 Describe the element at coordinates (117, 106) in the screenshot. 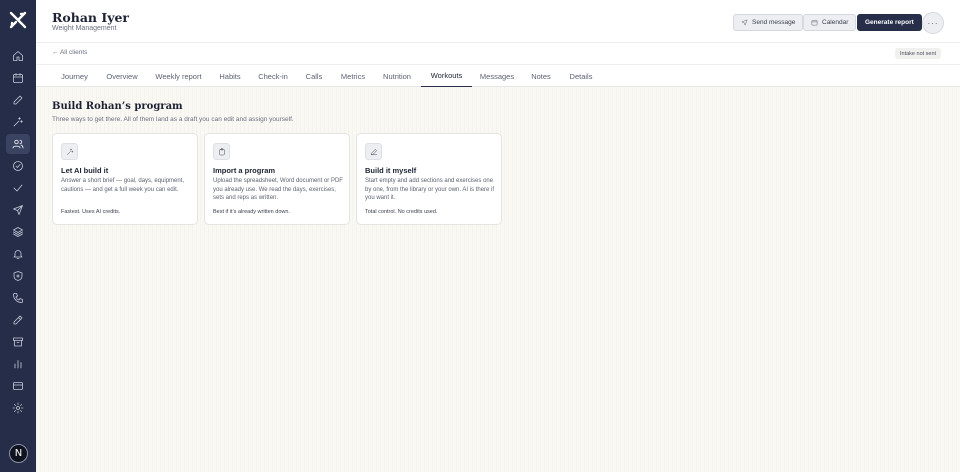

I see `page-title: Build Rohan’s program` at that location.